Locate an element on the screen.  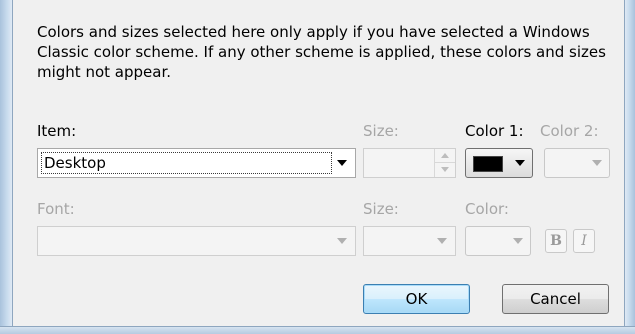
color1-button is located at coordinates (499, 163).